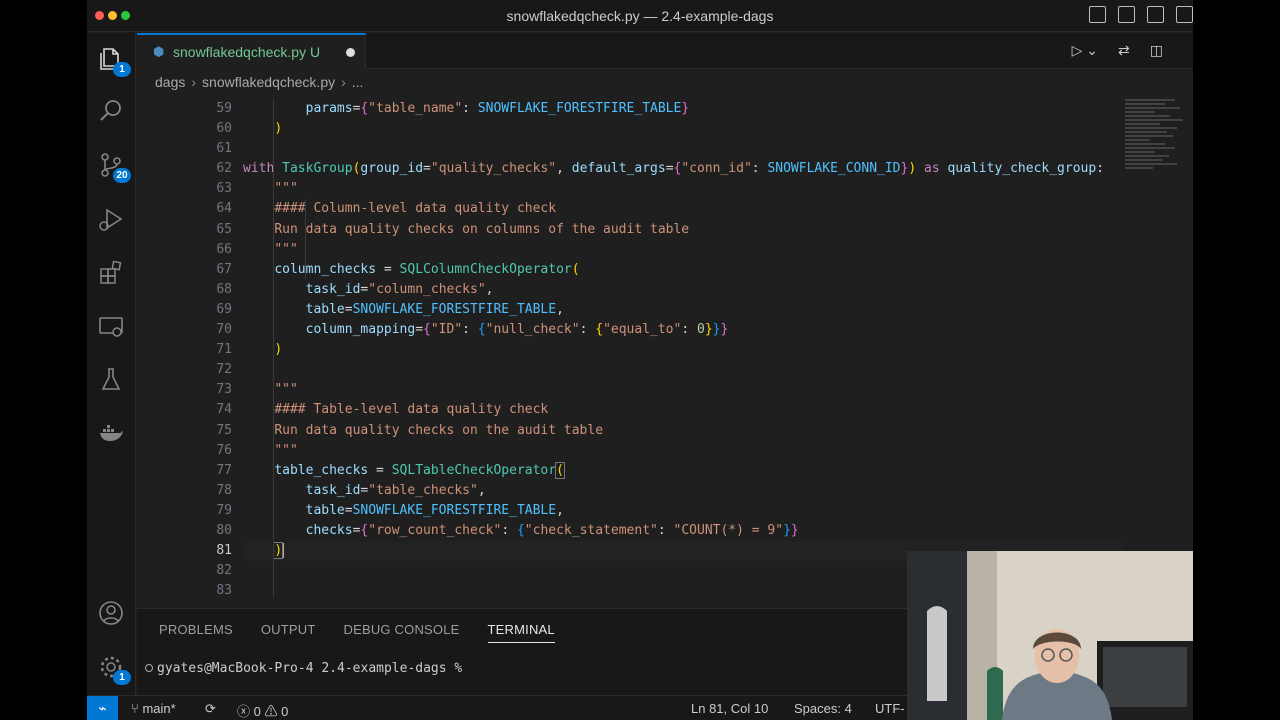  What do you see at coordinates (224, 590) in the screenshot?
I see `line-number: 83` at bounding box center [224, 590].